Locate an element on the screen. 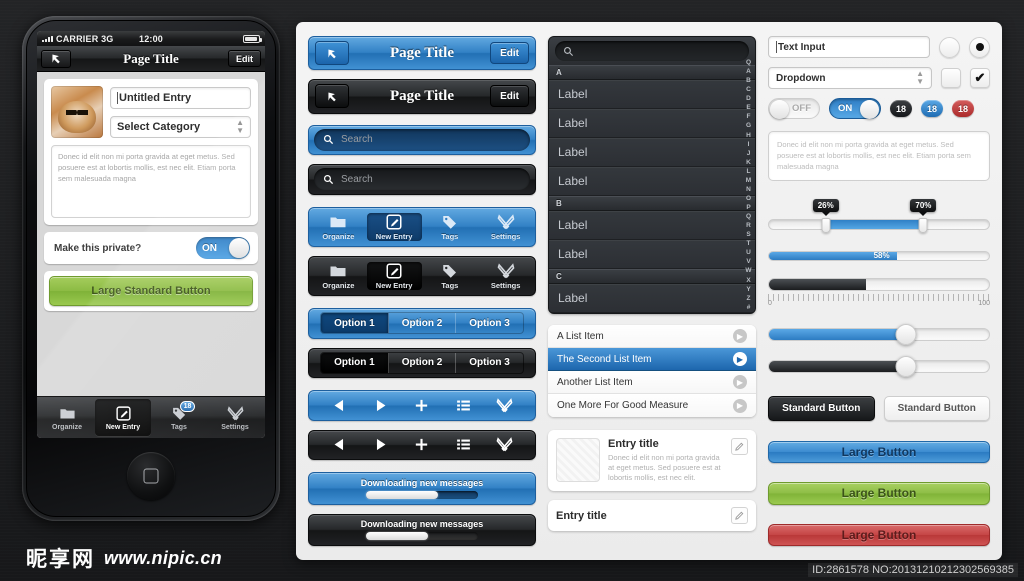 The height and width of the screenshot is (581, 1024). index-letter: F is located at coordinates (749, 116).